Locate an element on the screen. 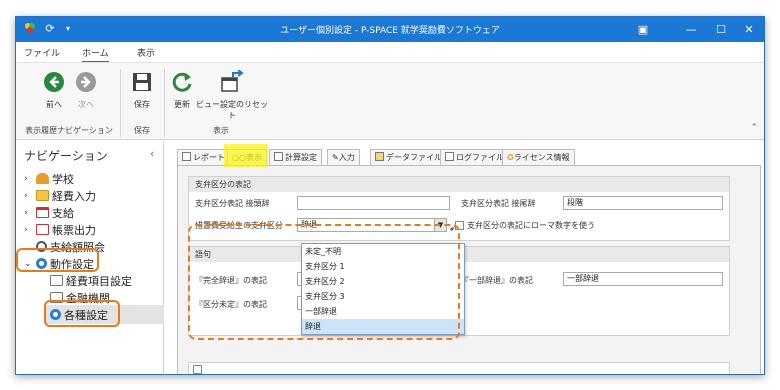 The image size is (780, 390). forward-label: 次へ is located at coordinates (86, 104).